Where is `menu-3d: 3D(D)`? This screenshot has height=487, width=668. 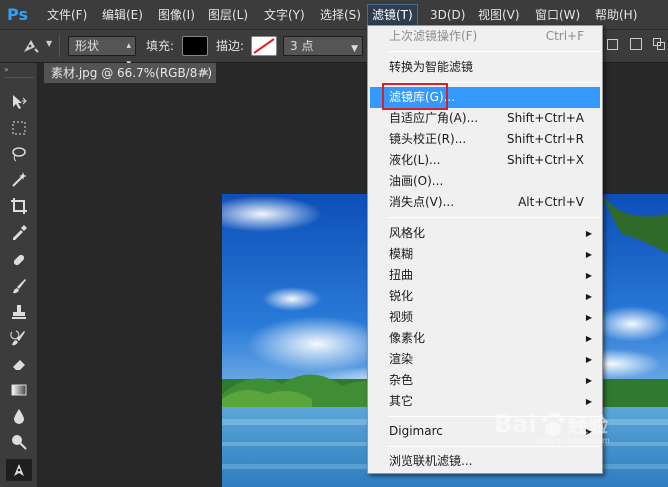 menu-3d: 3D(D) is located at coordinates (447, 15).